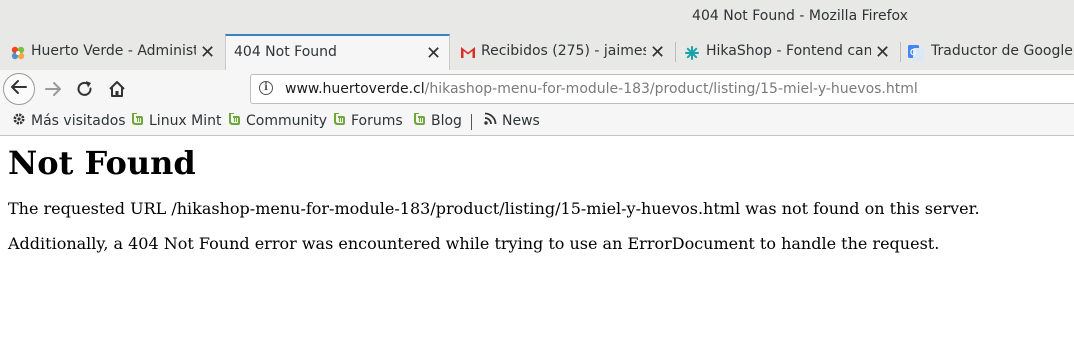 The image size is (1074, 351). What do you see at coordinates (521, 120) in the screenshot?
I see `bookmark-label: News` at bounding box center [521, 120].